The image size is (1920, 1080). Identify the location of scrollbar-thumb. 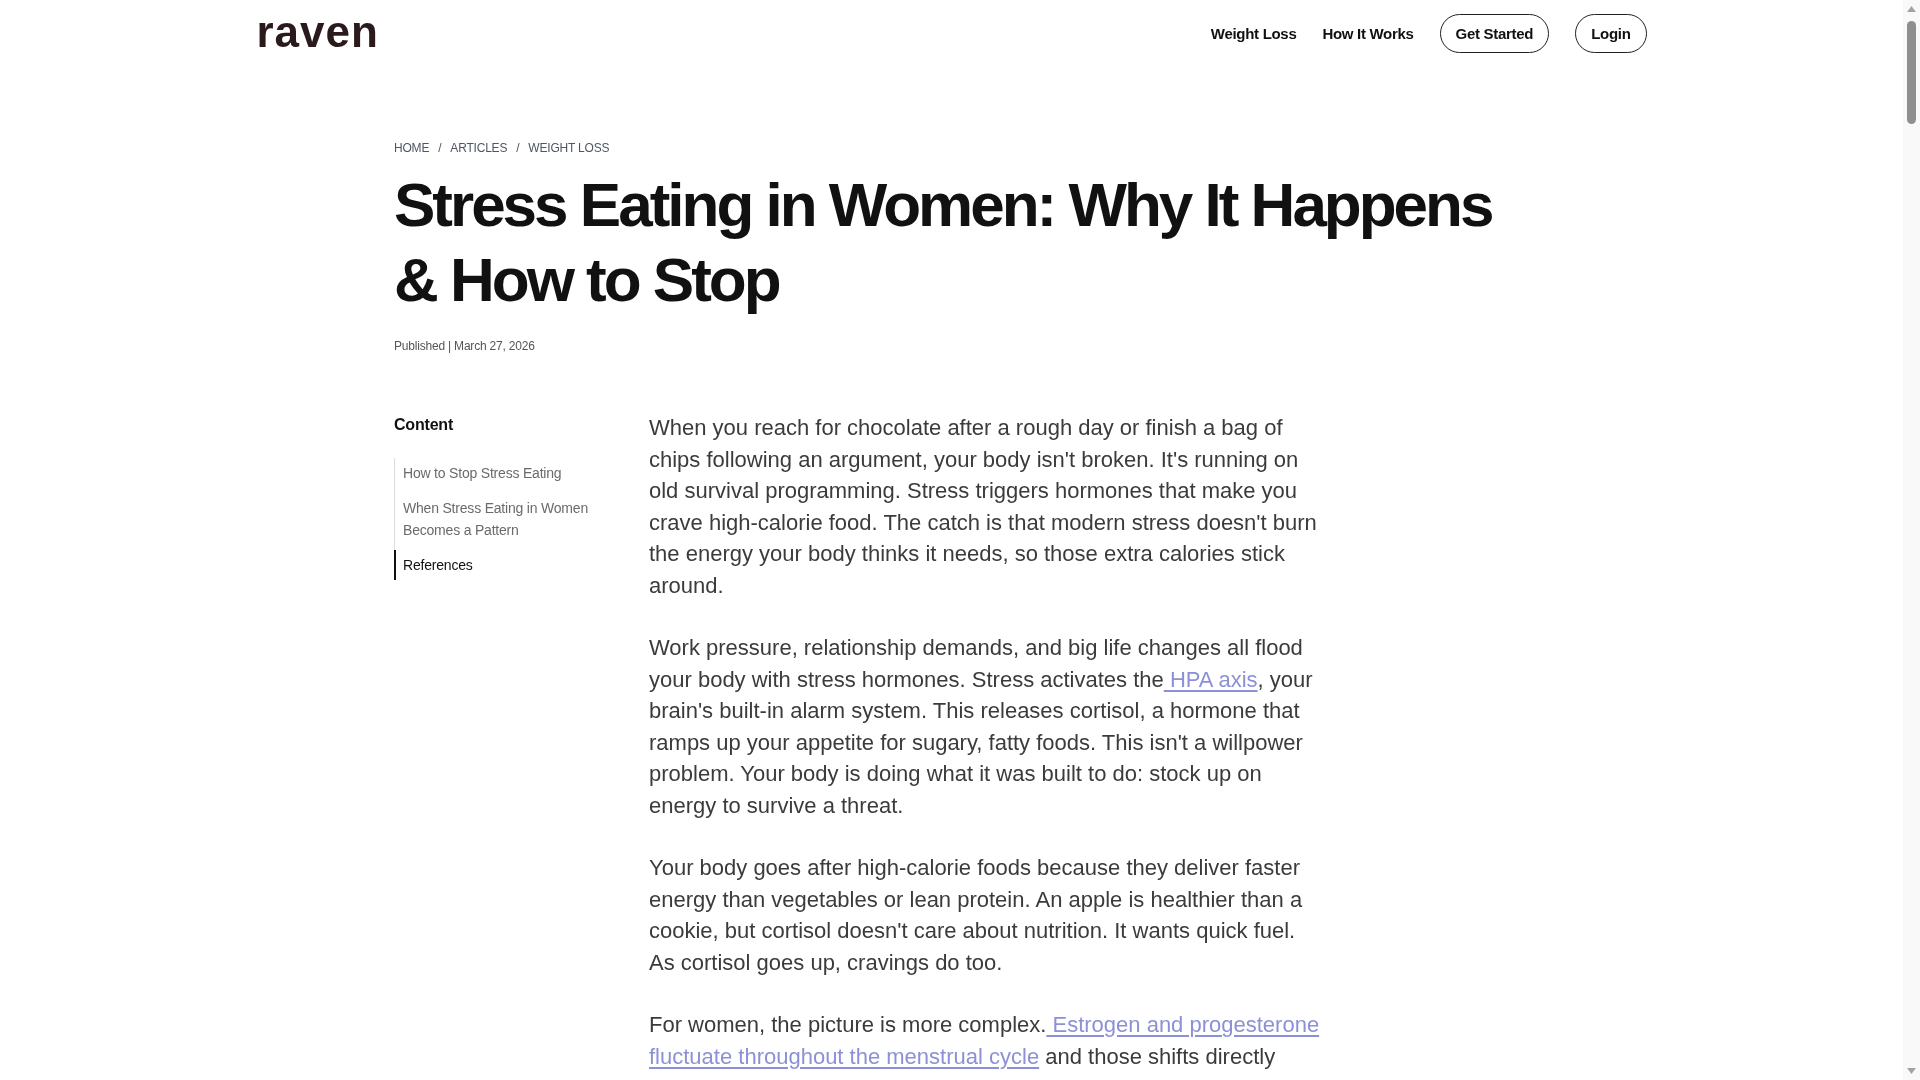
(1911, 72).